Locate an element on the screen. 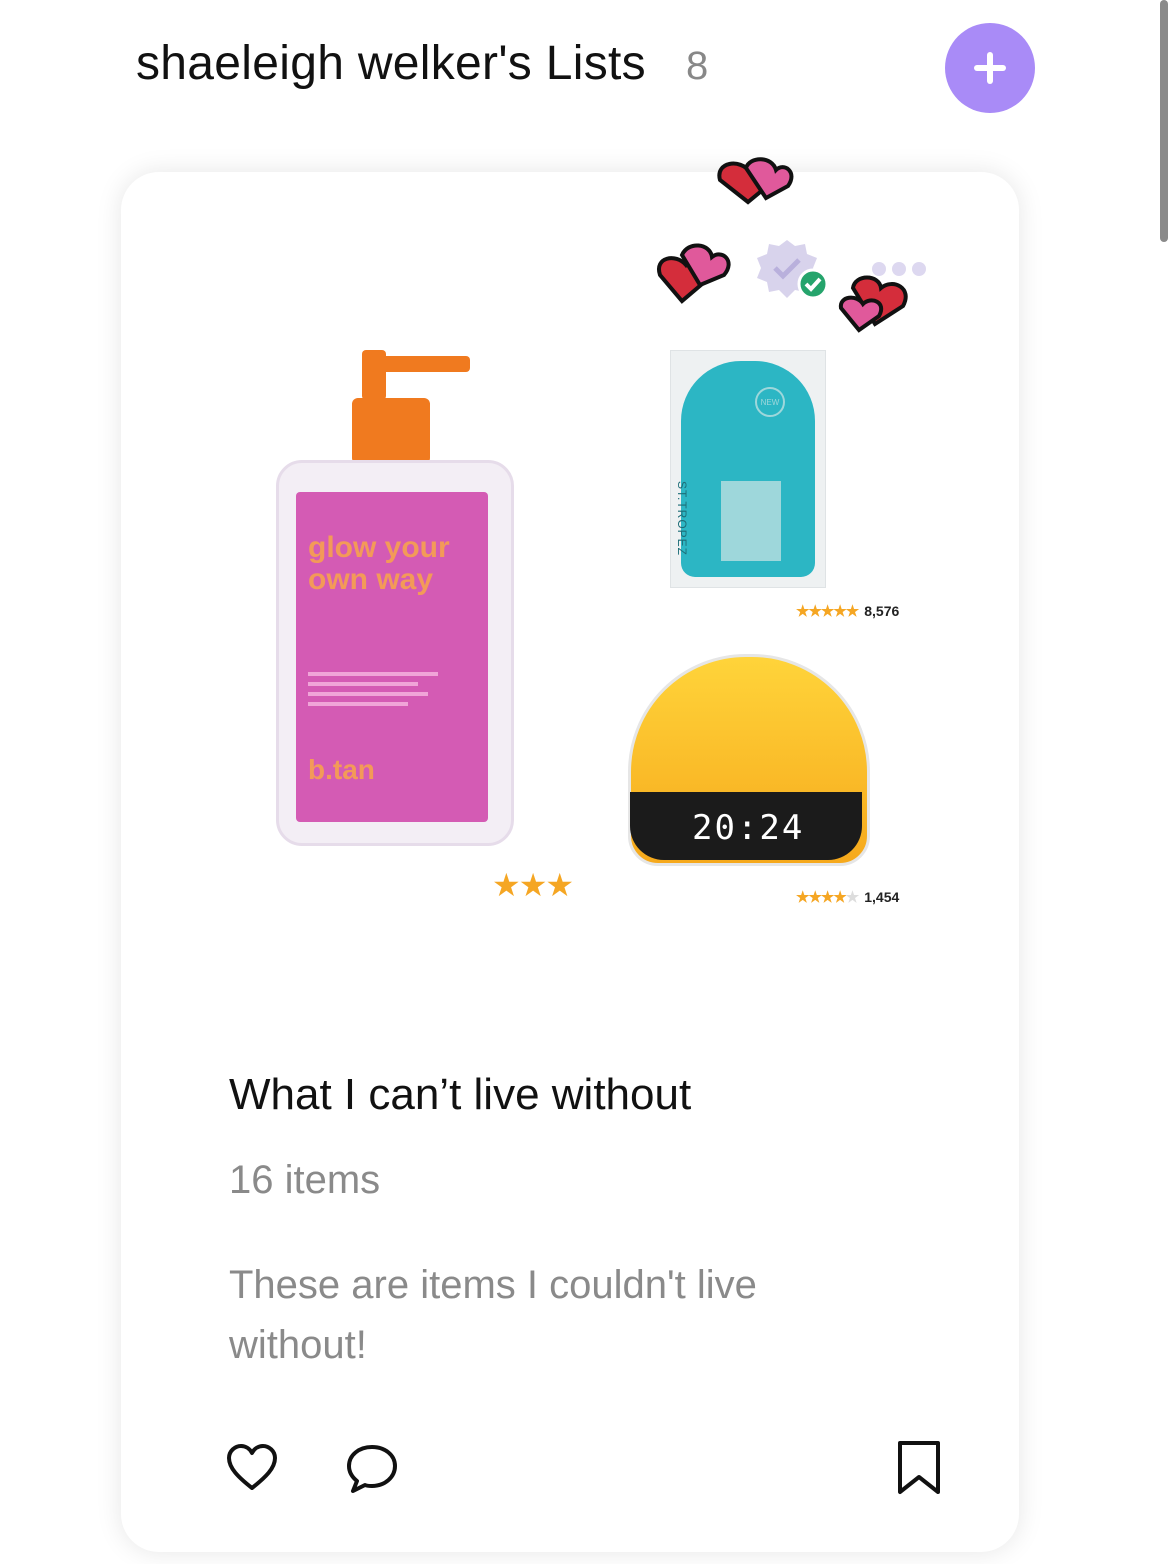  product-label-line: glow your is located at coordinates (379, 547).